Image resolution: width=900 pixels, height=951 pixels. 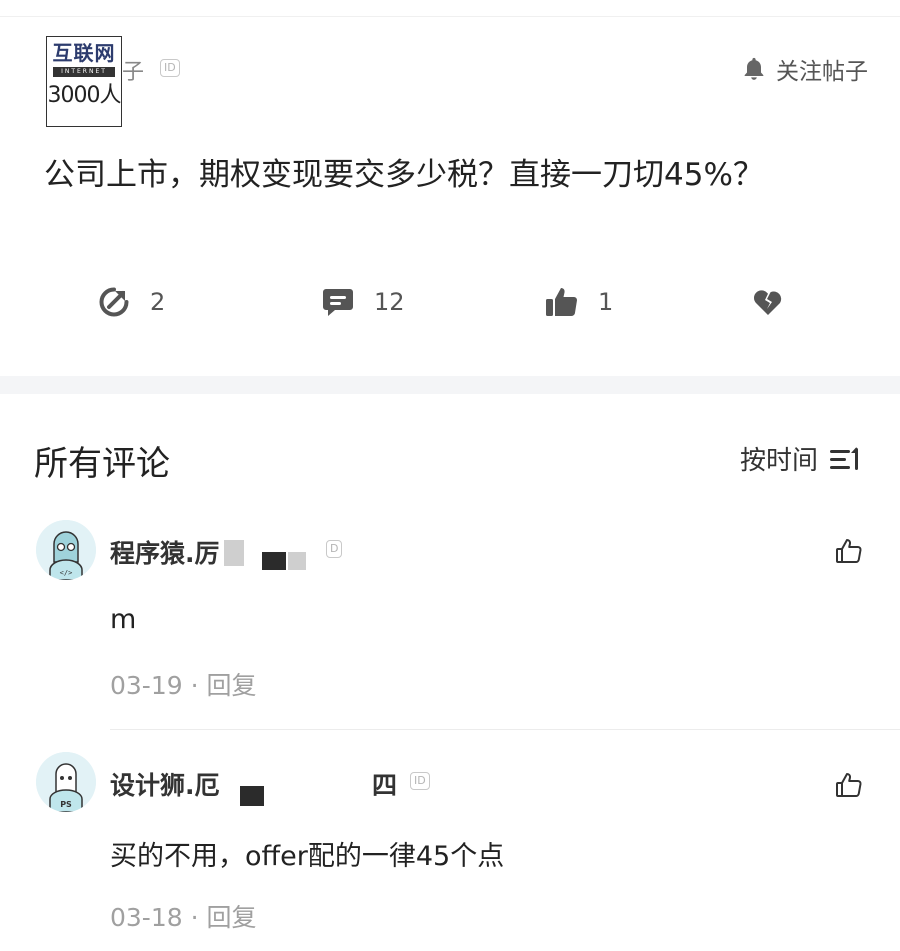 I want to click on watermark-line-2: INTERNET, so click(x=84, y=72).